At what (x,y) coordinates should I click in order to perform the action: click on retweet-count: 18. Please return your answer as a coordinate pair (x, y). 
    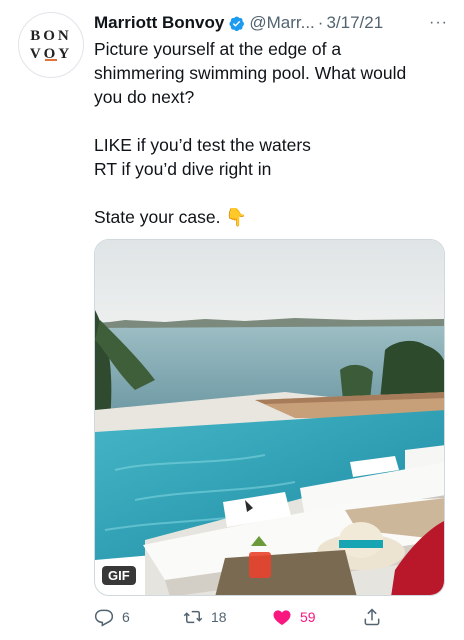
    Looking at the image, I should click on (219, 617).